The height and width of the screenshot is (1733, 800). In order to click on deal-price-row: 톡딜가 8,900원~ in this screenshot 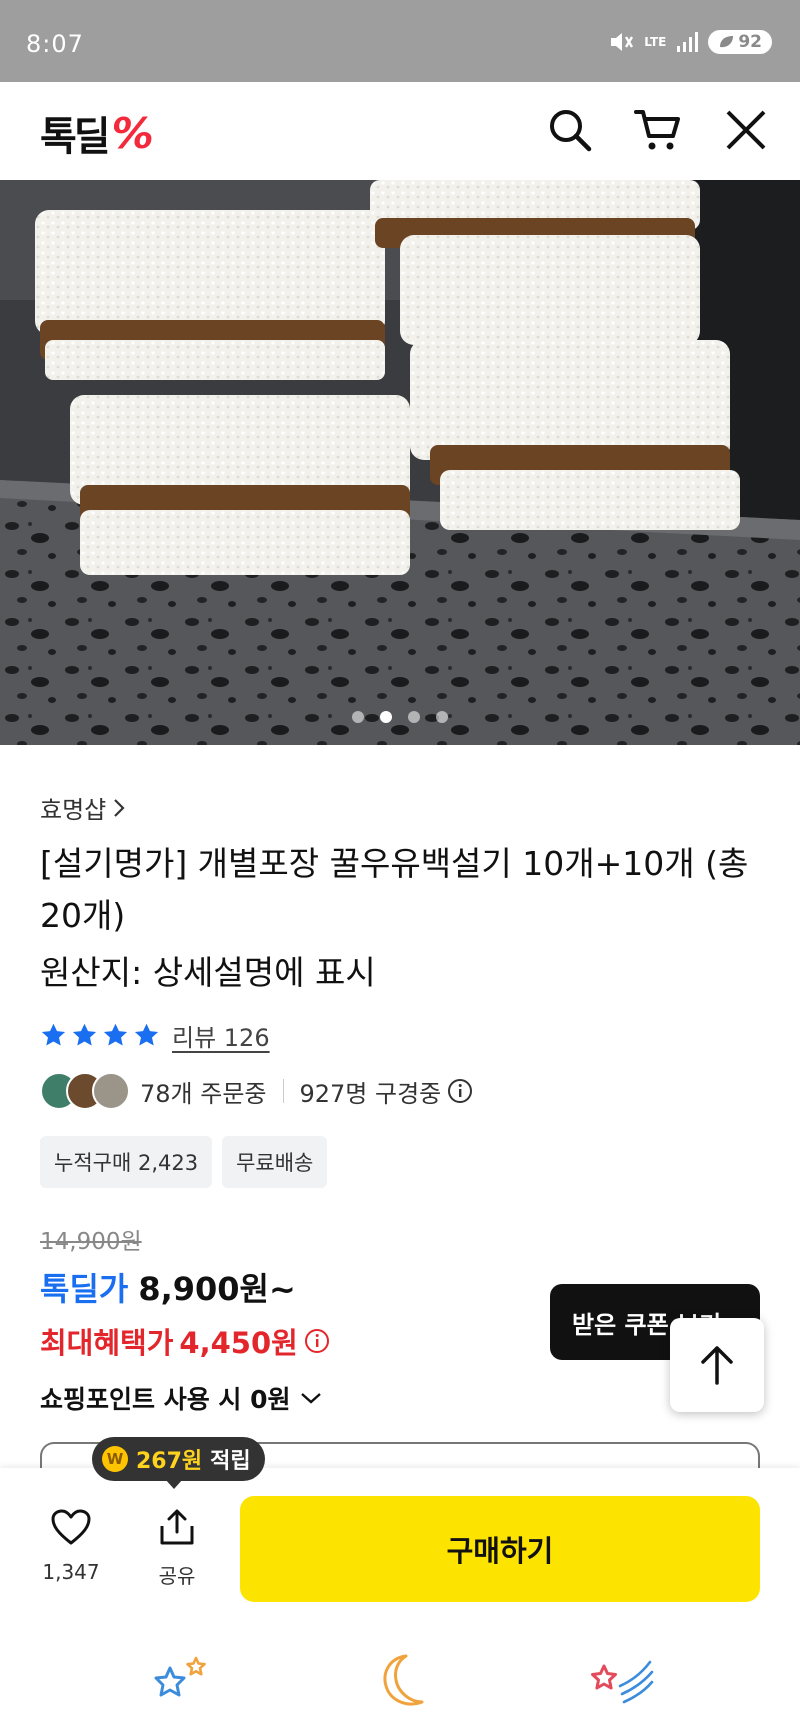, I will do `click(168, 1287)`.